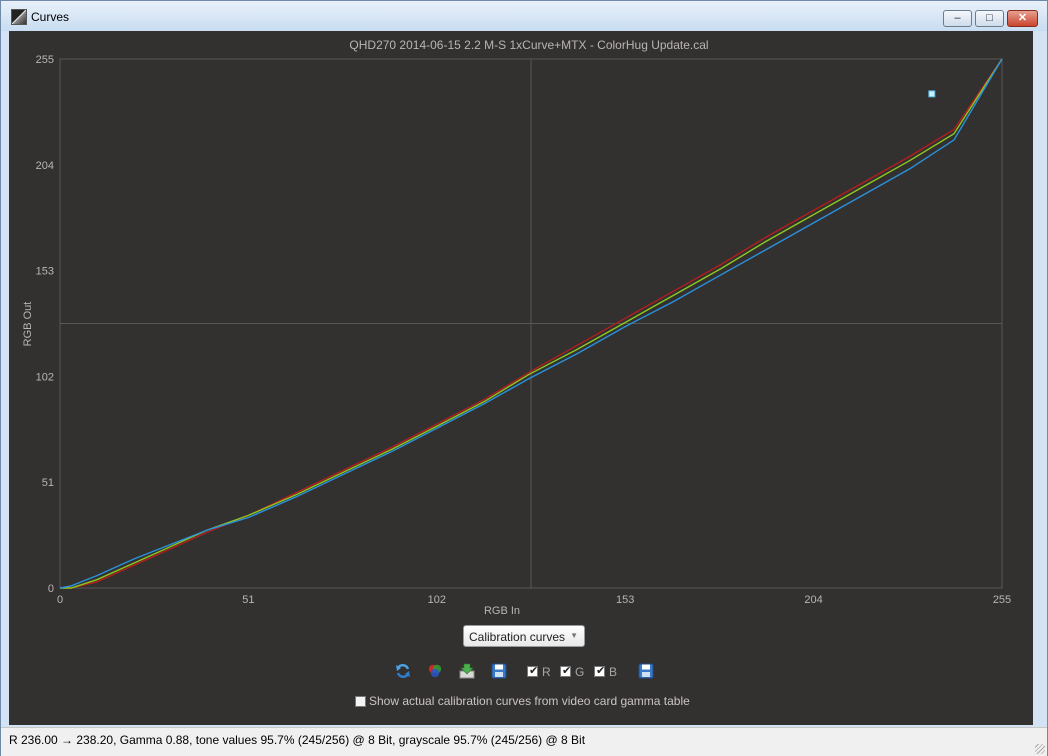 The image size is (1048, 756). What do you see at coordinates (50, 17) in the screenshot?
I see `window-title: Curves` at bounding box center [50, 17].